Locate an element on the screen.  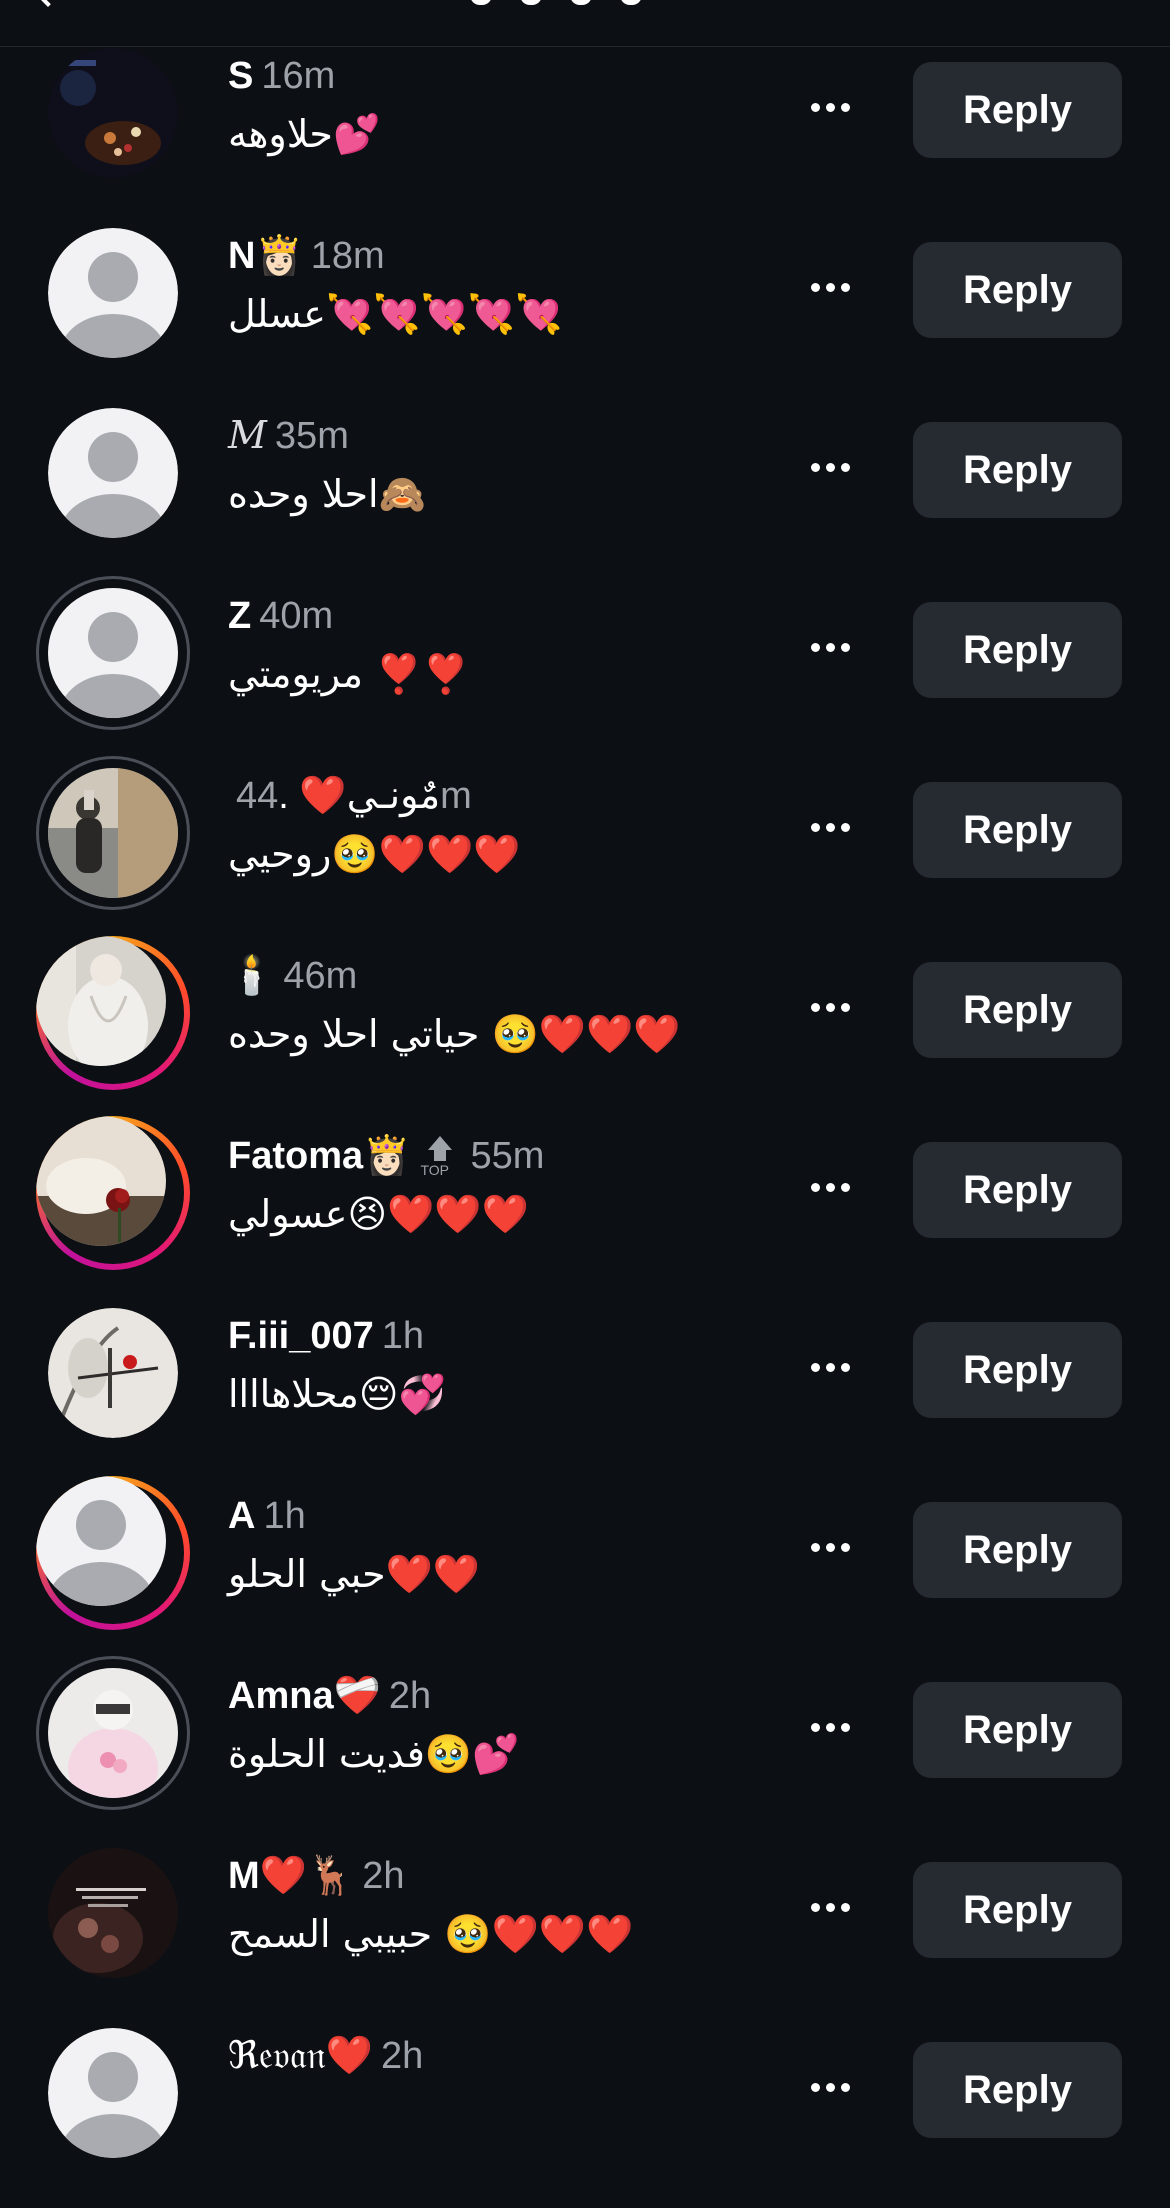
comment-text: عسولي😣❤️❤️❤️ is located at coordinates (379, 1214).